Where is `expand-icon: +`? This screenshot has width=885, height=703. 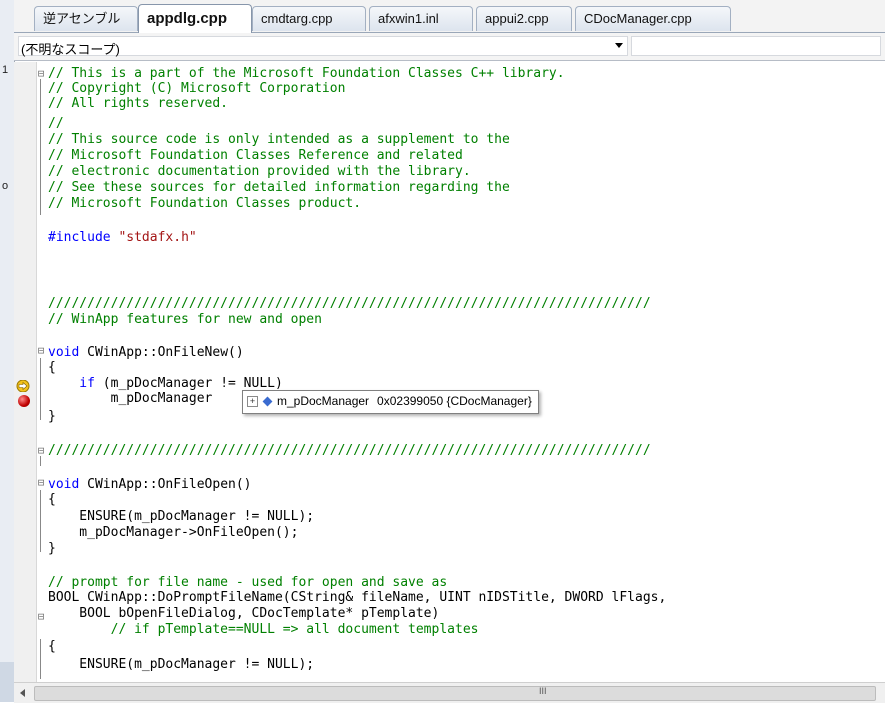
expand-icon: + is located at coordinates (252, 402).